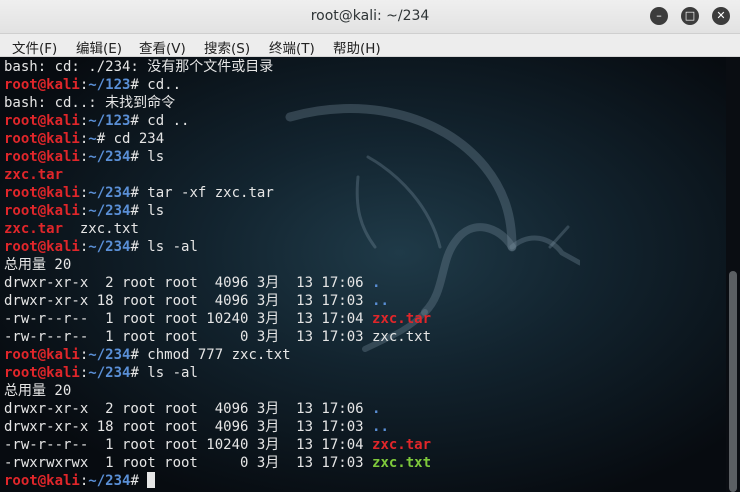 The image size is (740, 492). What do you see at coordinates (160, 121) in the screenshot?
I see `terminal-text: # cd ..` at bounding box center [160, 121].